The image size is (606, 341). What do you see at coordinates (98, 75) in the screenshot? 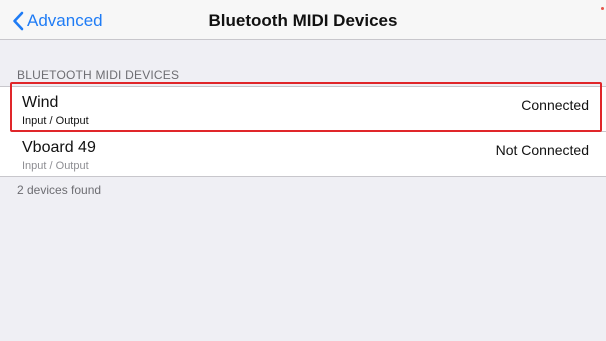
I see `section-header: BLUETOOTH MIDI DEVICES` at bounding box center [98, 75].